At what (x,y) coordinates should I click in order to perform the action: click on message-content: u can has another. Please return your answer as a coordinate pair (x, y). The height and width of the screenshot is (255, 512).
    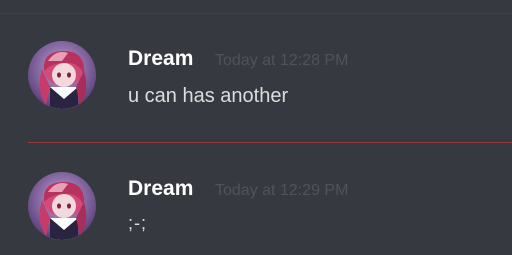
    Looking at the image, I should click on (208, 96).